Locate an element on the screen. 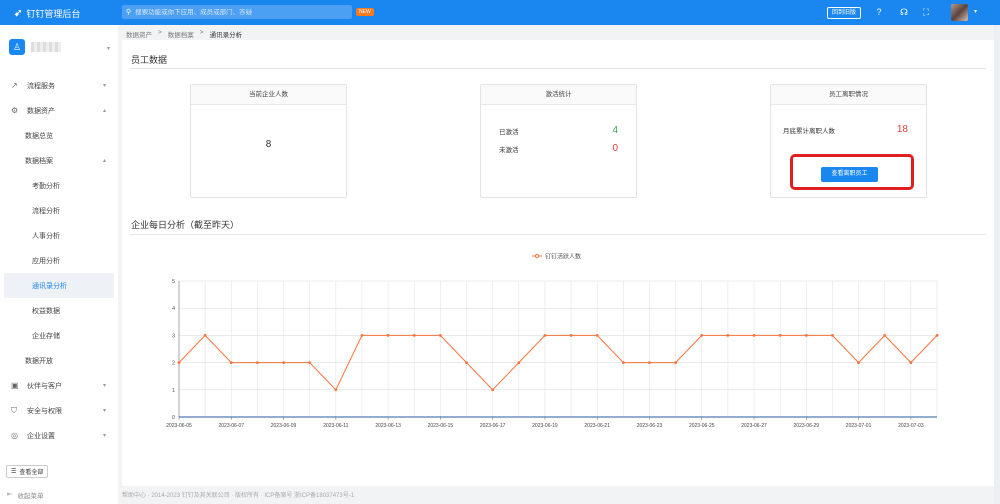  sidebar-item-label: 流程分析 is located at coordinates (46, 211).